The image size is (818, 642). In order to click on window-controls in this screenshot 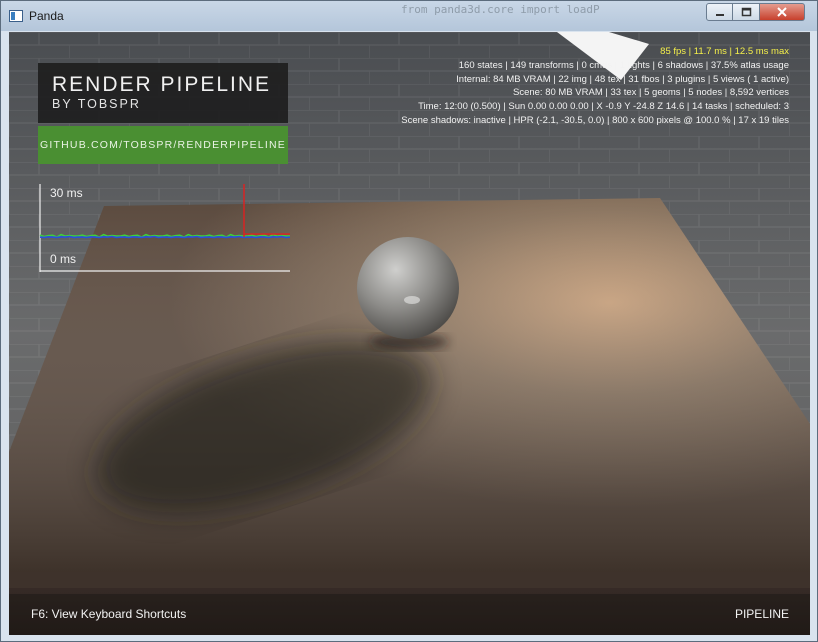, I will do `click(755, 13)`.